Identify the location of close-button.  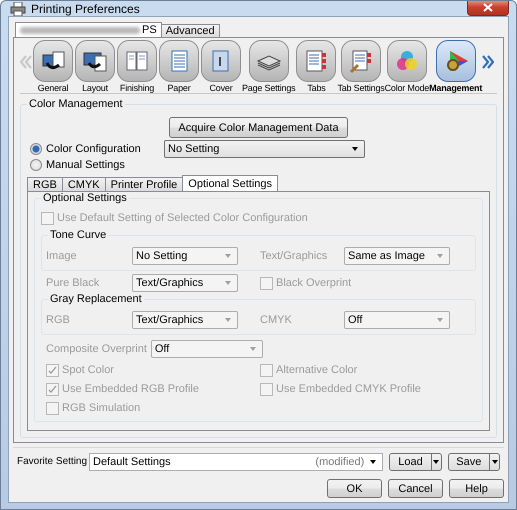
(488, 8).